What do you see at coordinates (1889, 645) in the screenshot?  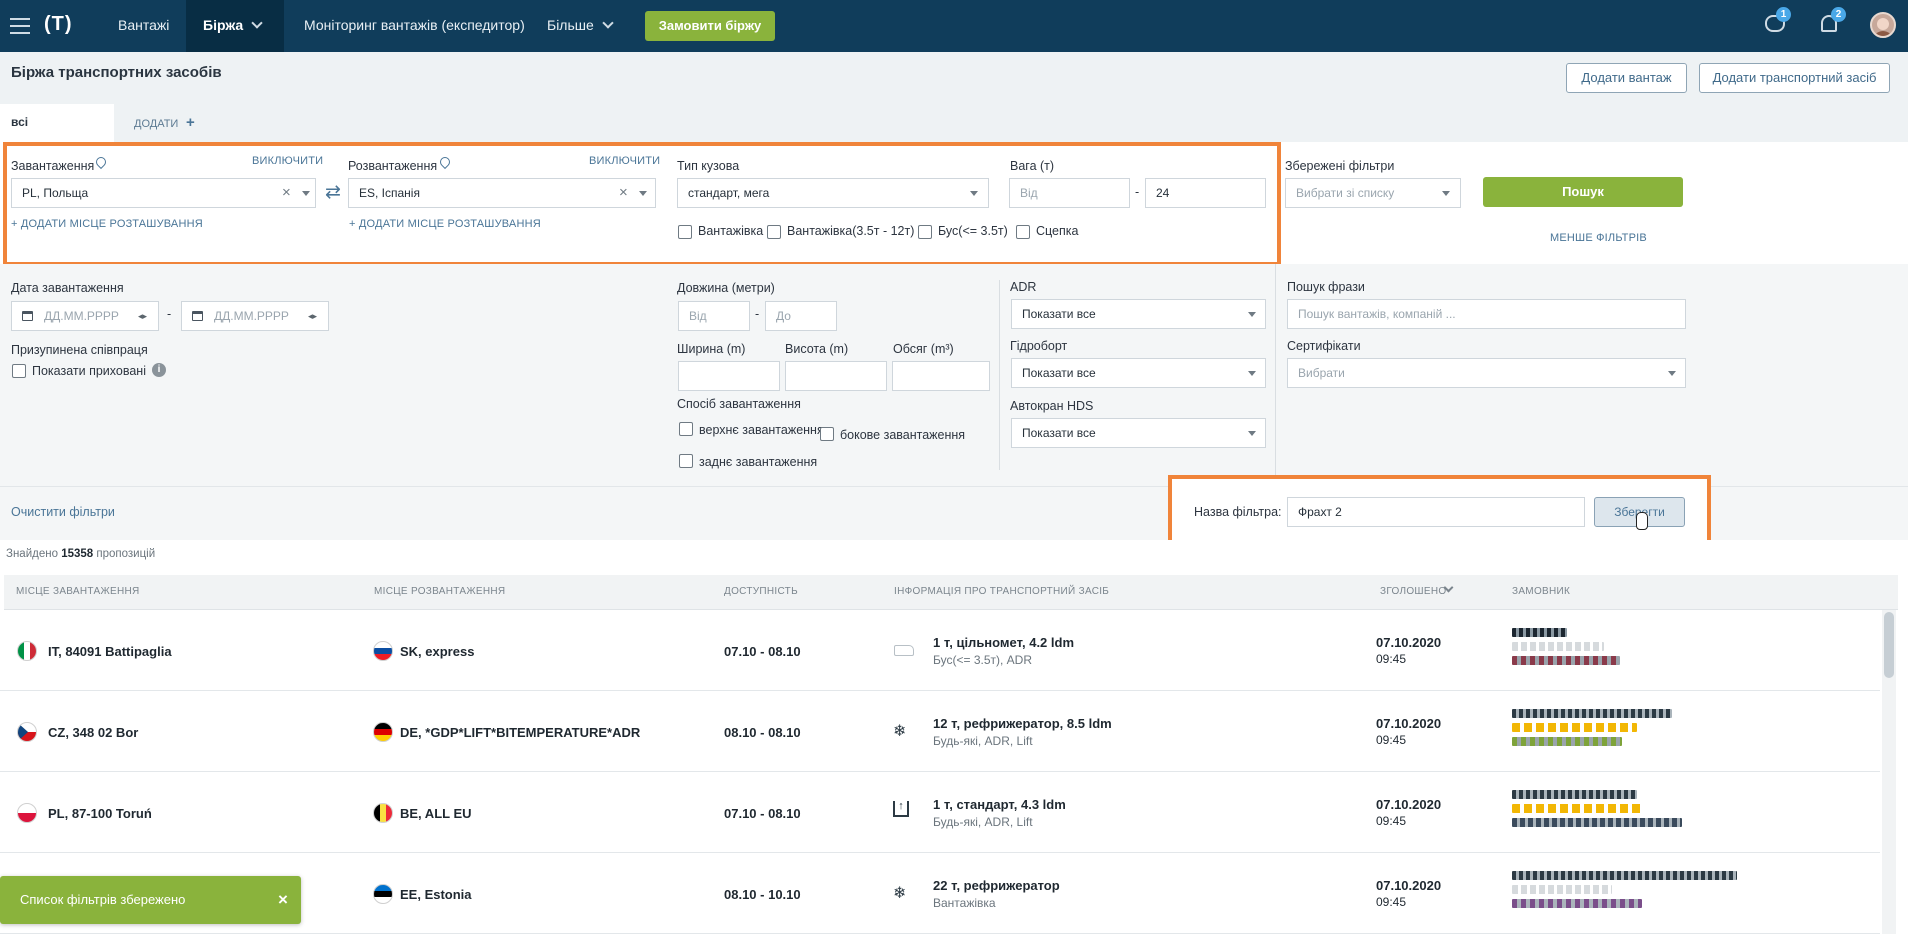 I see `scrollbar-thumb` at bounding box center [1889, 645].